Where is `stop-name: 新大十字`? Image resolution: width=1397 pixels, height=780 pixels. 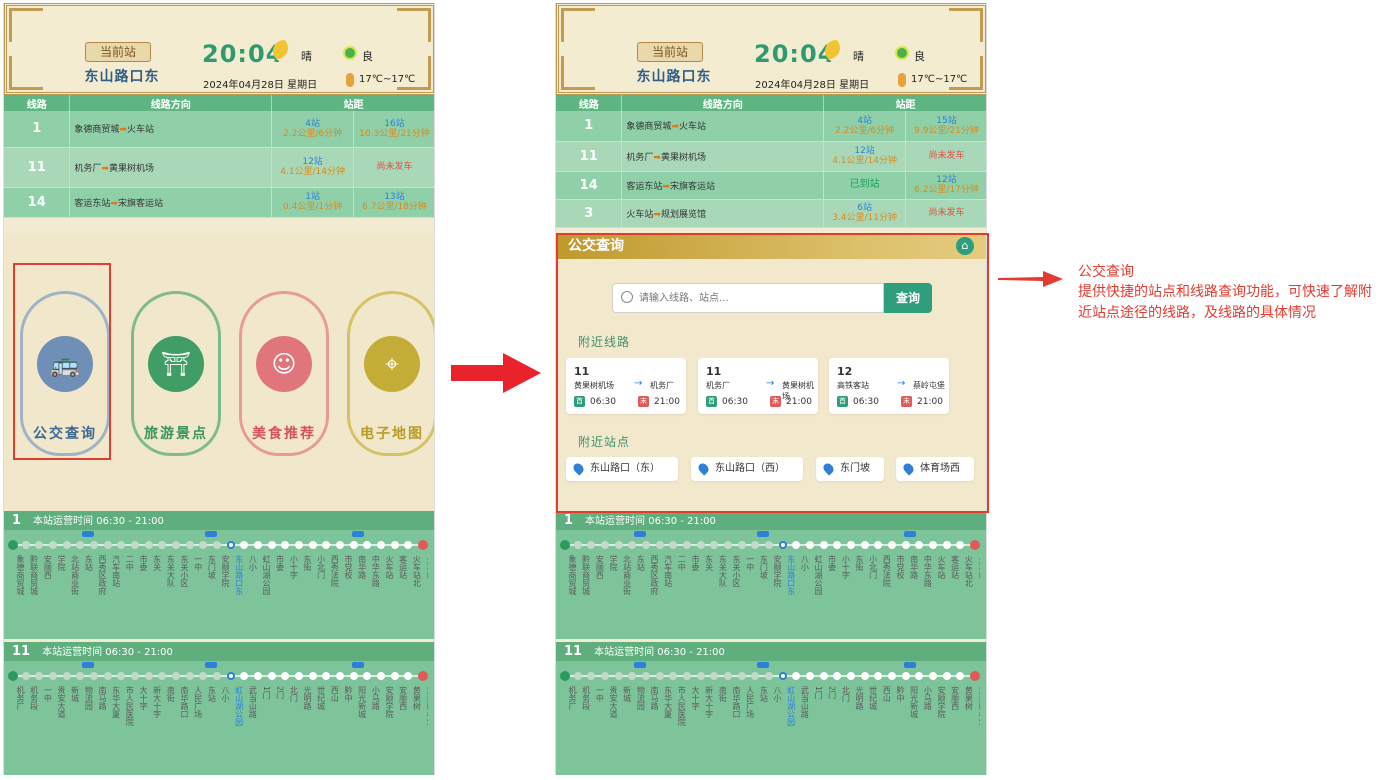 stop-name: 新大十字 is located at coordinates (709, 702).